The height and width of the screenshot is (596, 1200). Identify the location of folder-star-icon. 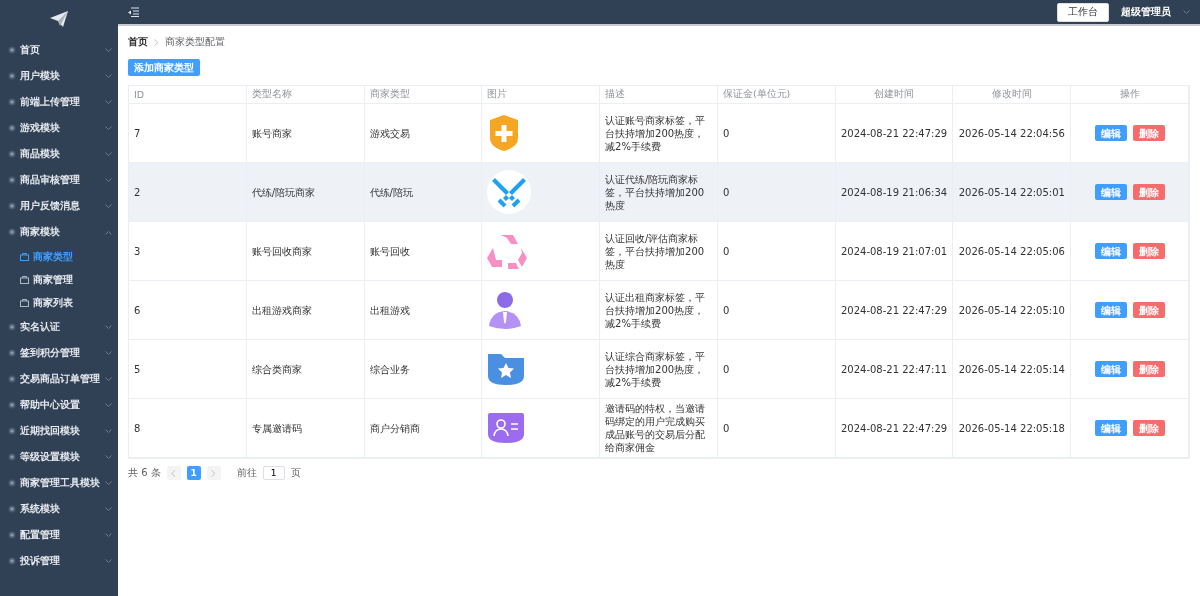
(506, 369).